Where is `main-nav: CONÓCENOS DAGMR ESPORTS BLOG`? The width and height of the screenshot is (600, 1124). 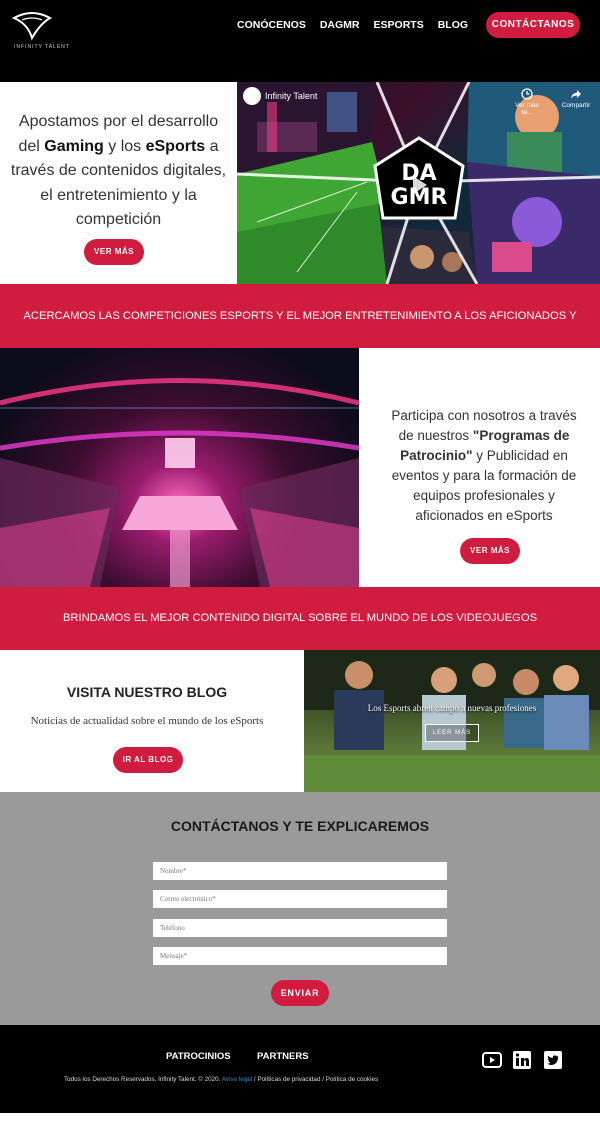 main-nav: CONÓCENOS DAGMR ESPORTS BLOG is located at coordinates (359, 25).